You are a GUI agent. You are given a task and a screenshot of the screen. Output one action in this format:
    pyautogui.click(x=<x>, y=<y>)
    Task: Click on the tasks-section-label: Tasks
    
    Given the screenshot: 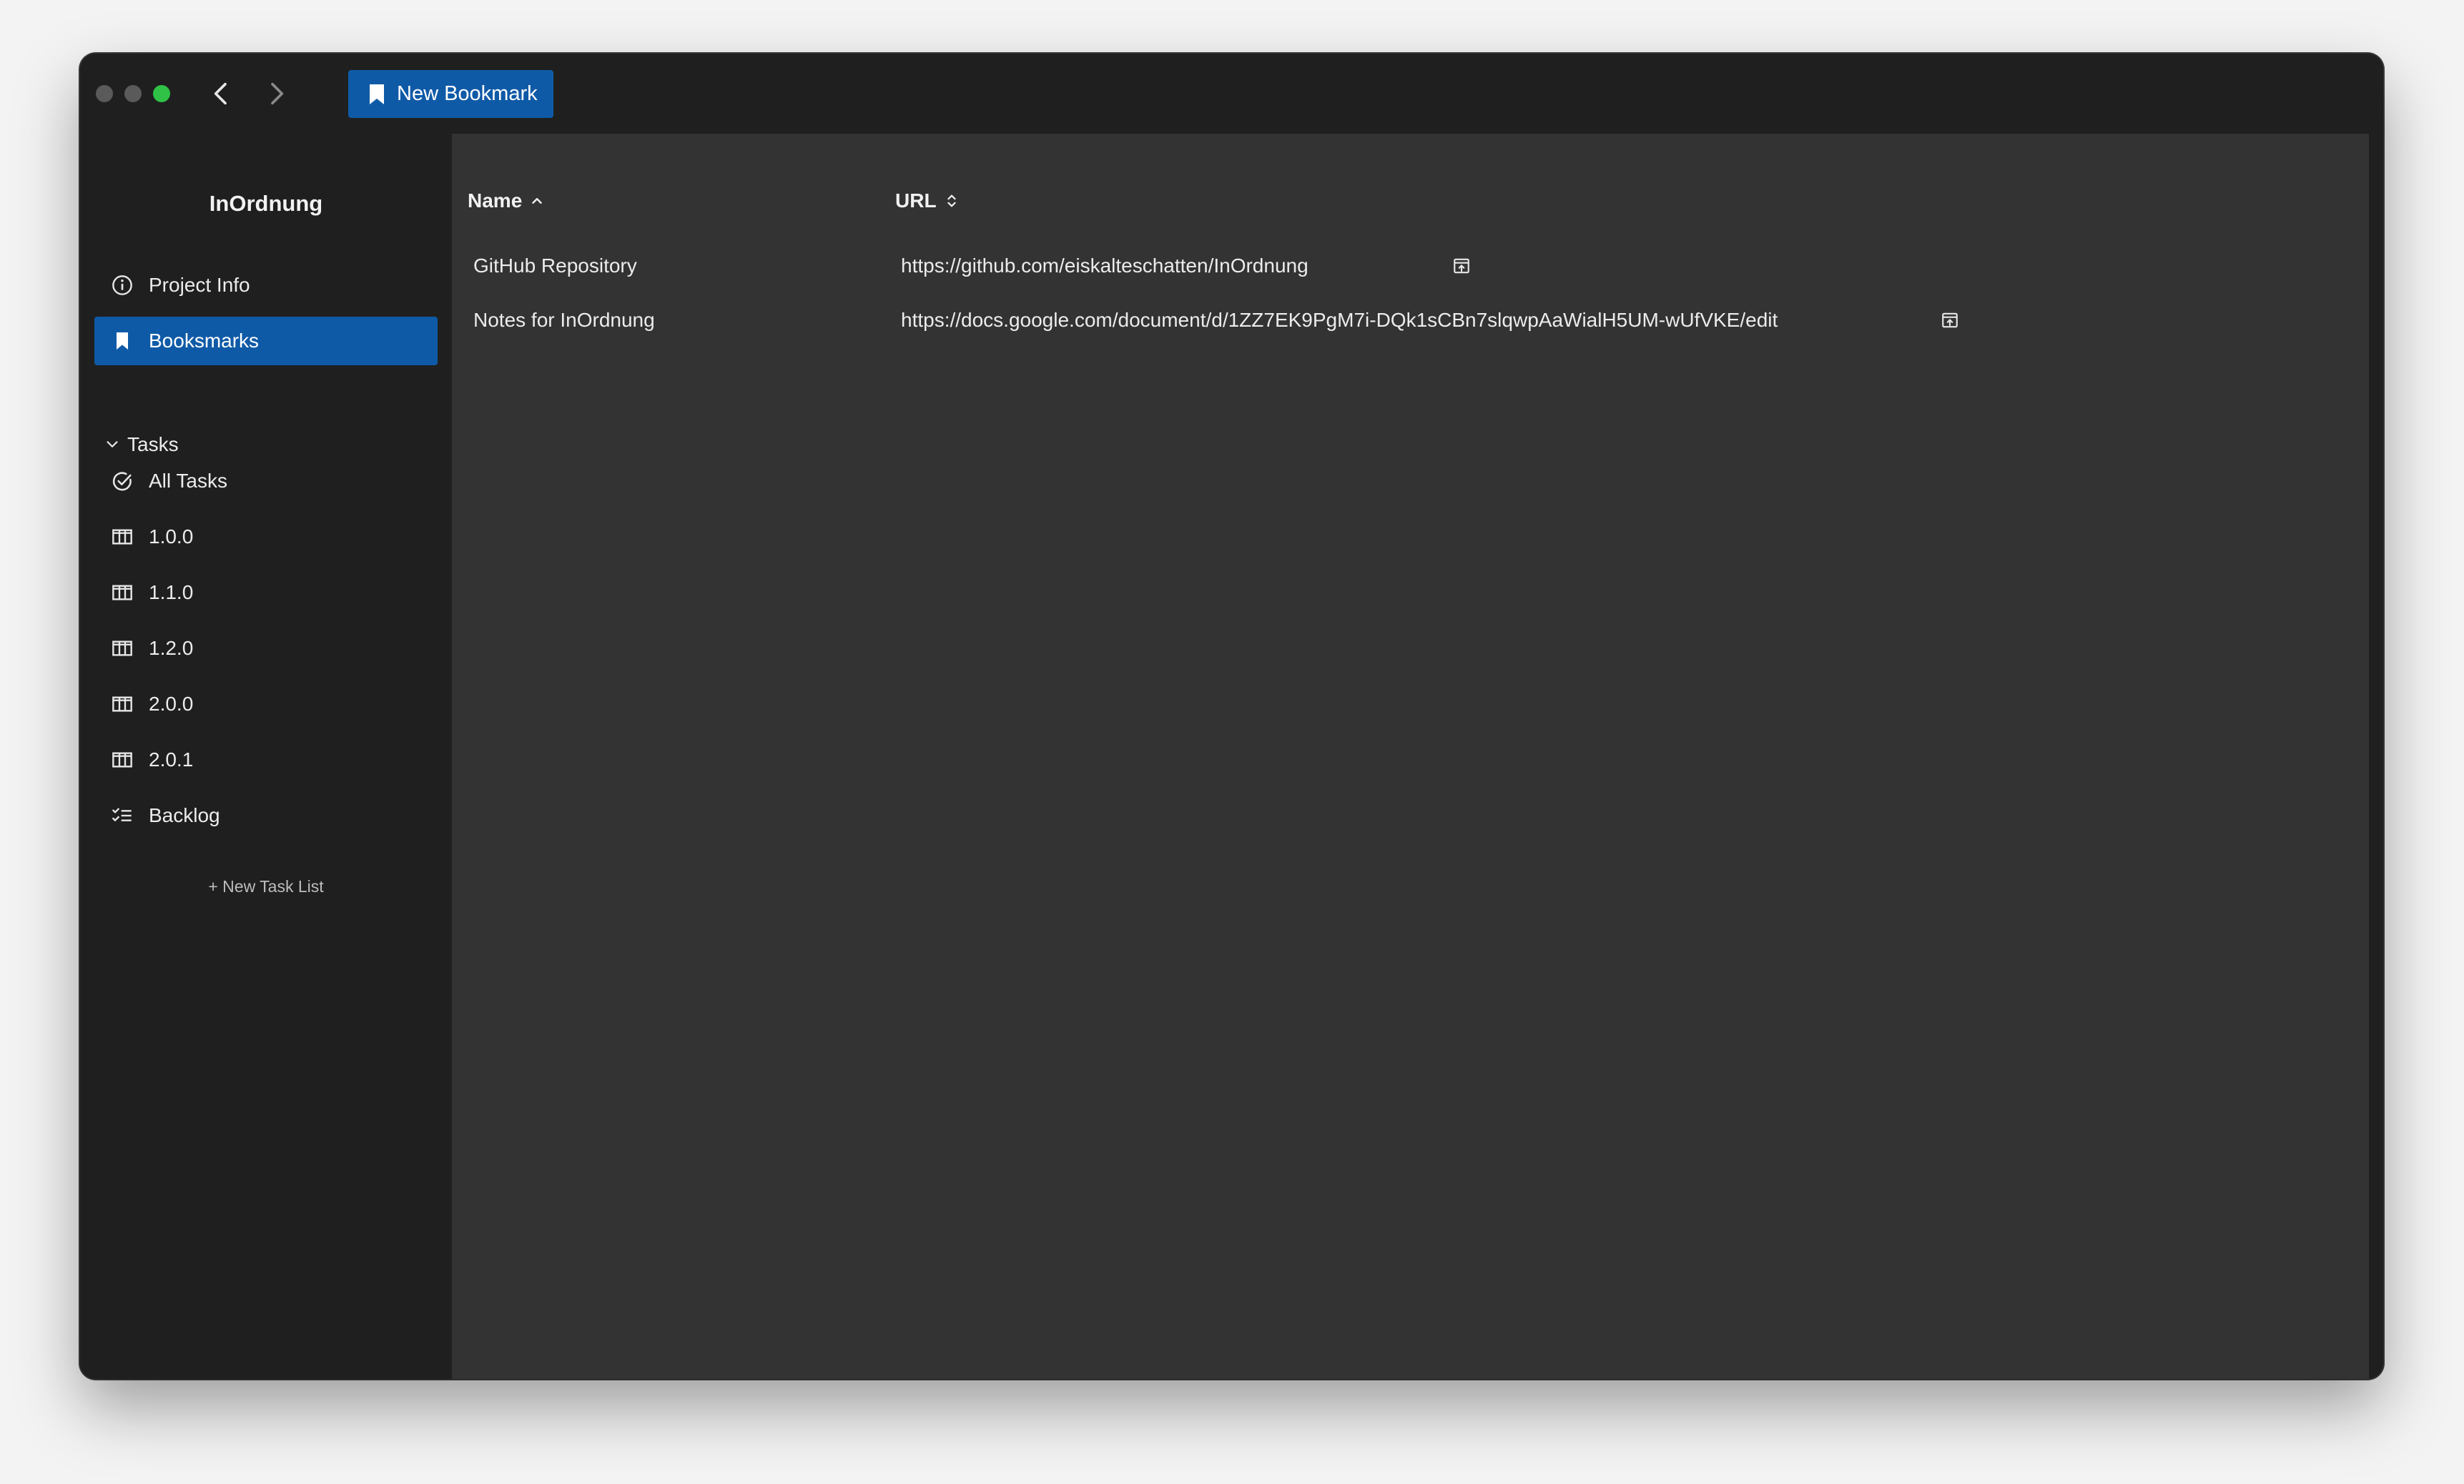 What is the action you would take?
    pyautogui.click(x=153, y=444)
    